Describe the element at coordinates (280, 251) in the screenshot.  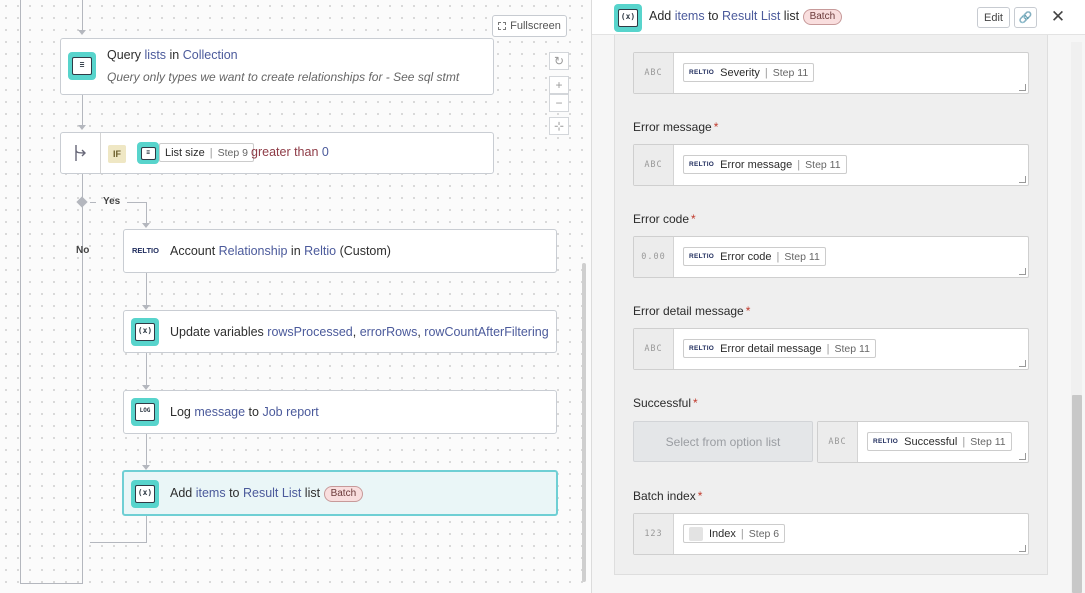
I see `reltio-step-title: Account Relationship in Reltio (Custom)` at that location.